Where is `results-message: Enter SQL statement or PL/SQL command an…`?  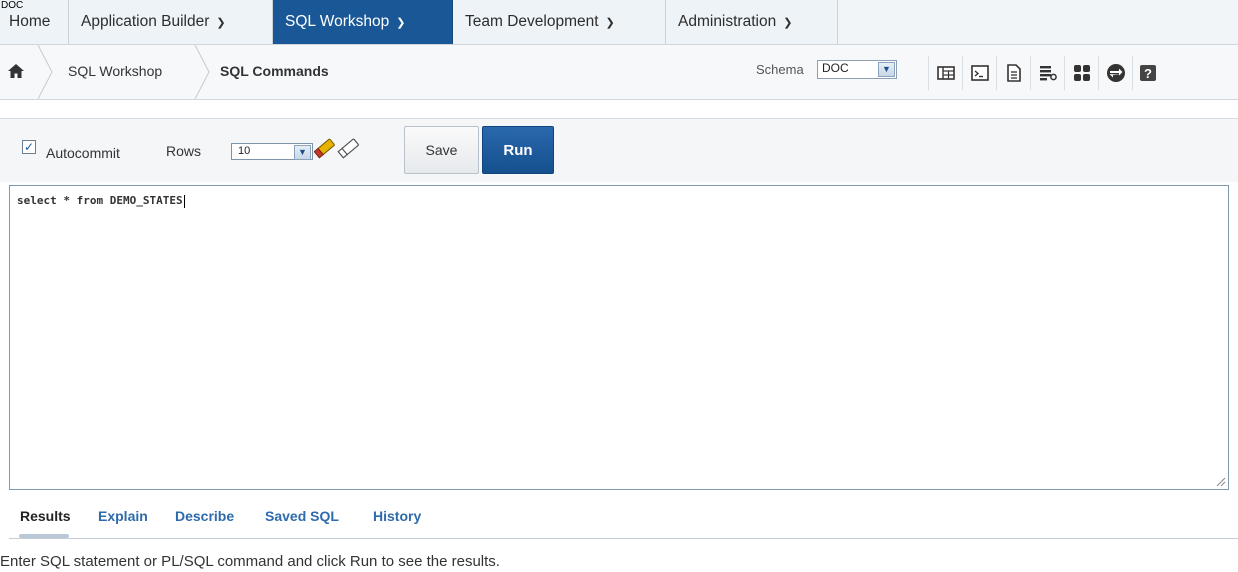 results-message: Enter SQL statement or PL/SQL command an… is located at coordinates (250, 561).